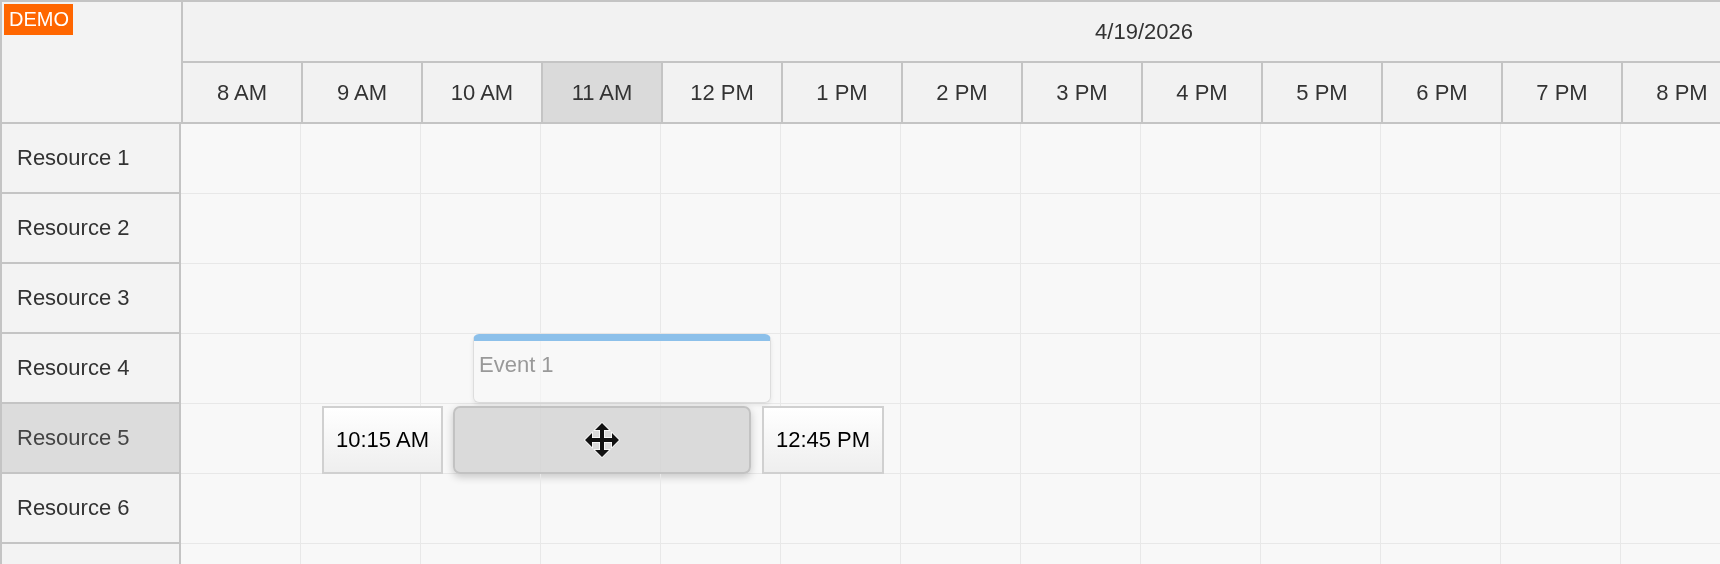 The image size is (1720, 564). I want to click on move-icon, so click(602, 440).